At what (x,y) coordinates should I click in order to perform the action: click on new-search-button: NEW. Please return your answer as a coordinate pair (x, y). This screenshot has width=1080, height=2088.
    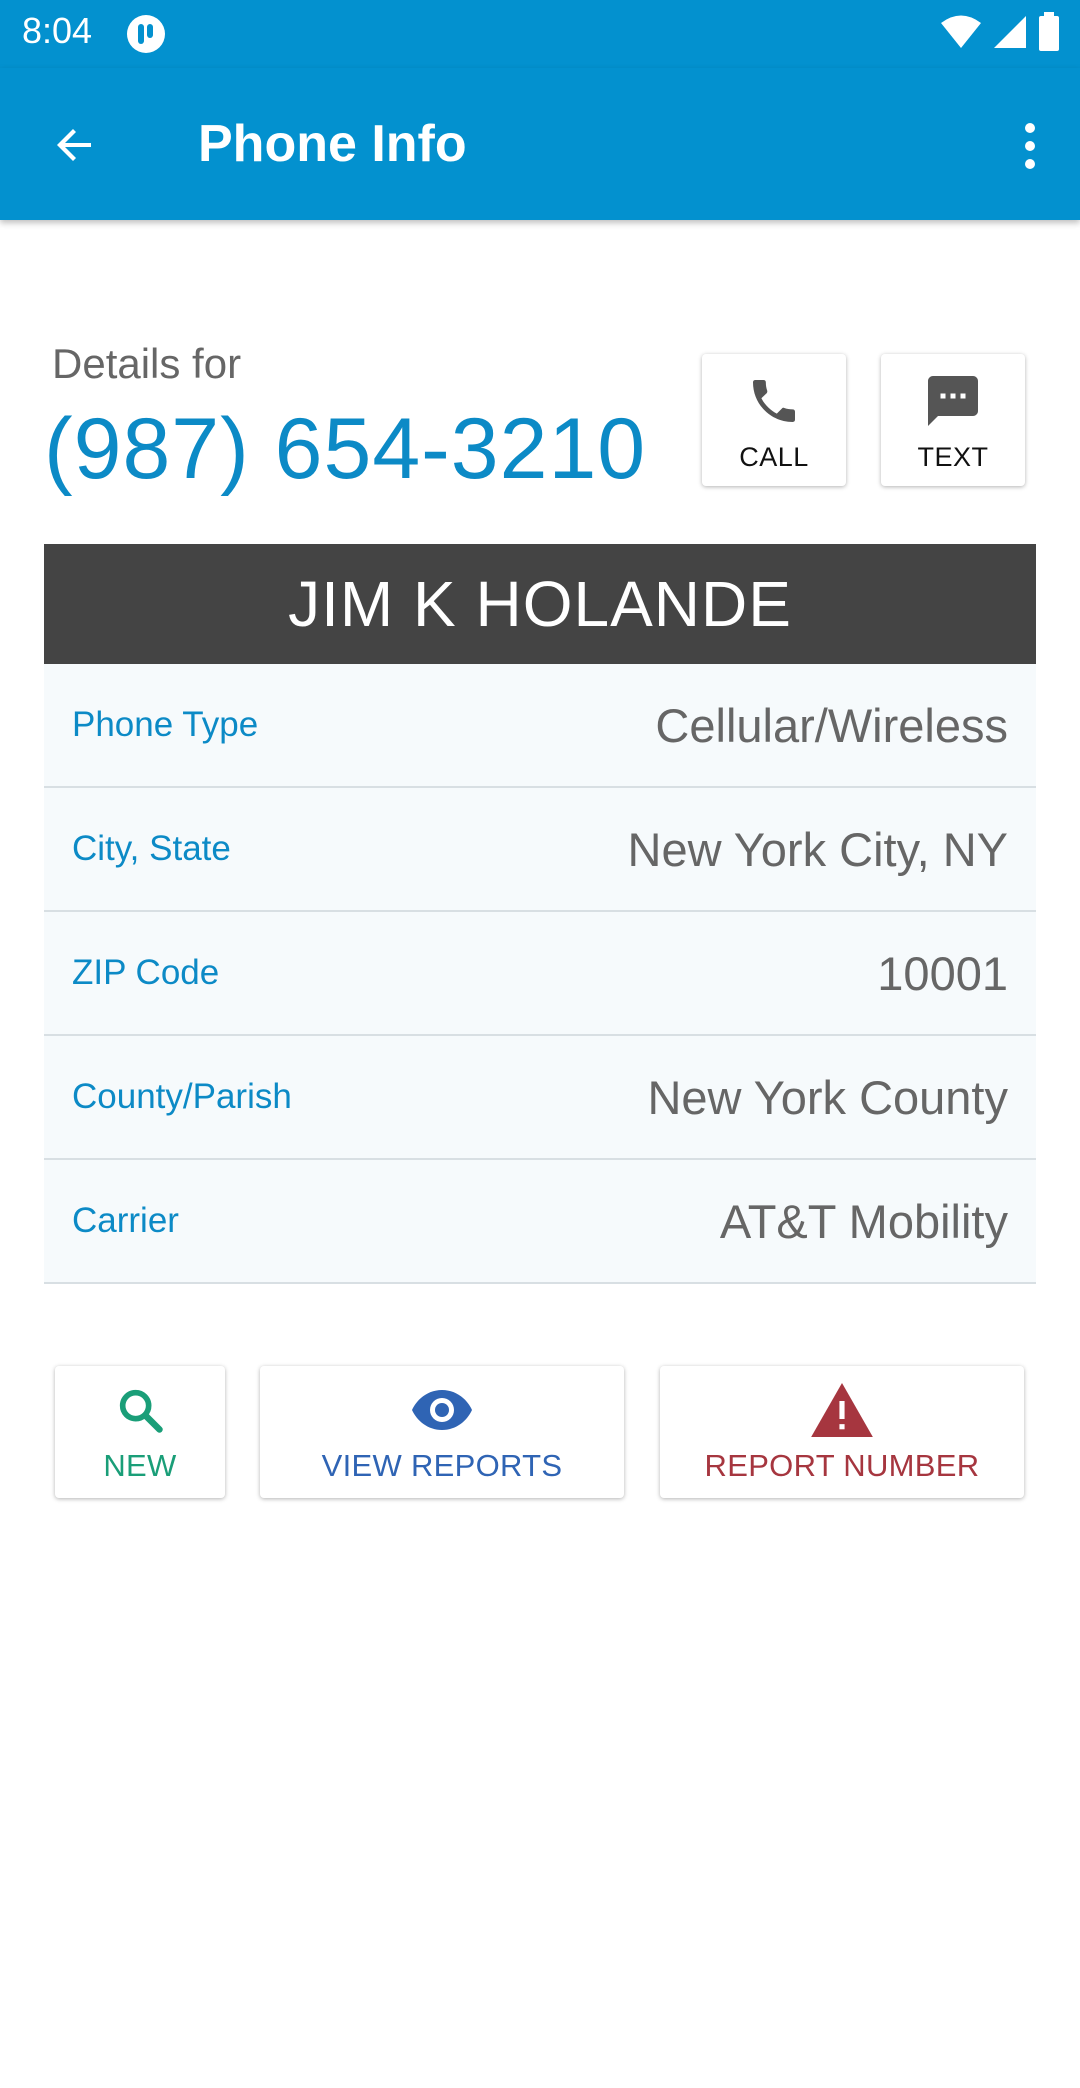
    Looking at the image, I should click on (140, 1432).